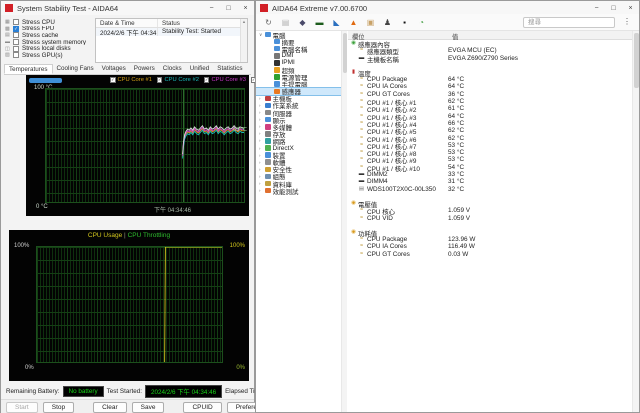  Describe the element at coordinates (370, 22) in the screenshot. I see `folder-icon: ▣` at that location.